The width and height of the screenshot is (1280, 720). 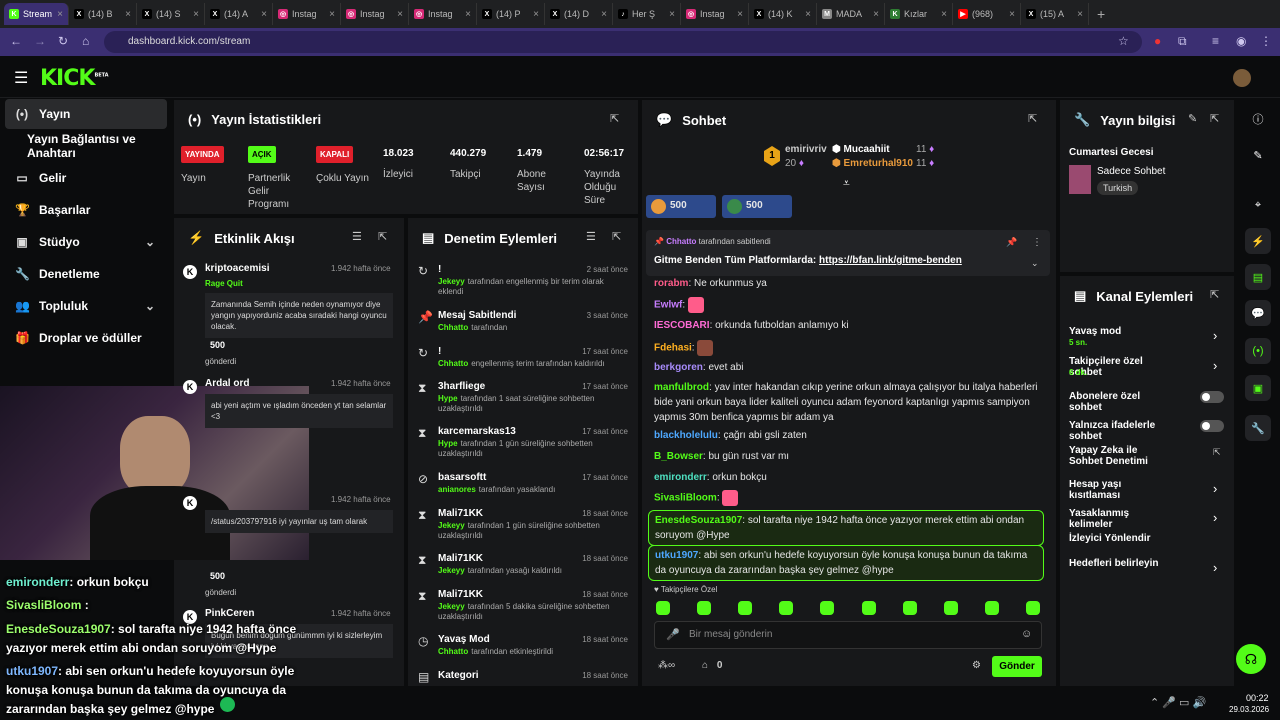 What do you see at coordinates (1258, 241) in the screenshot?
I see `lightning-icon: ⚡` at bounding box center [1258, 241].